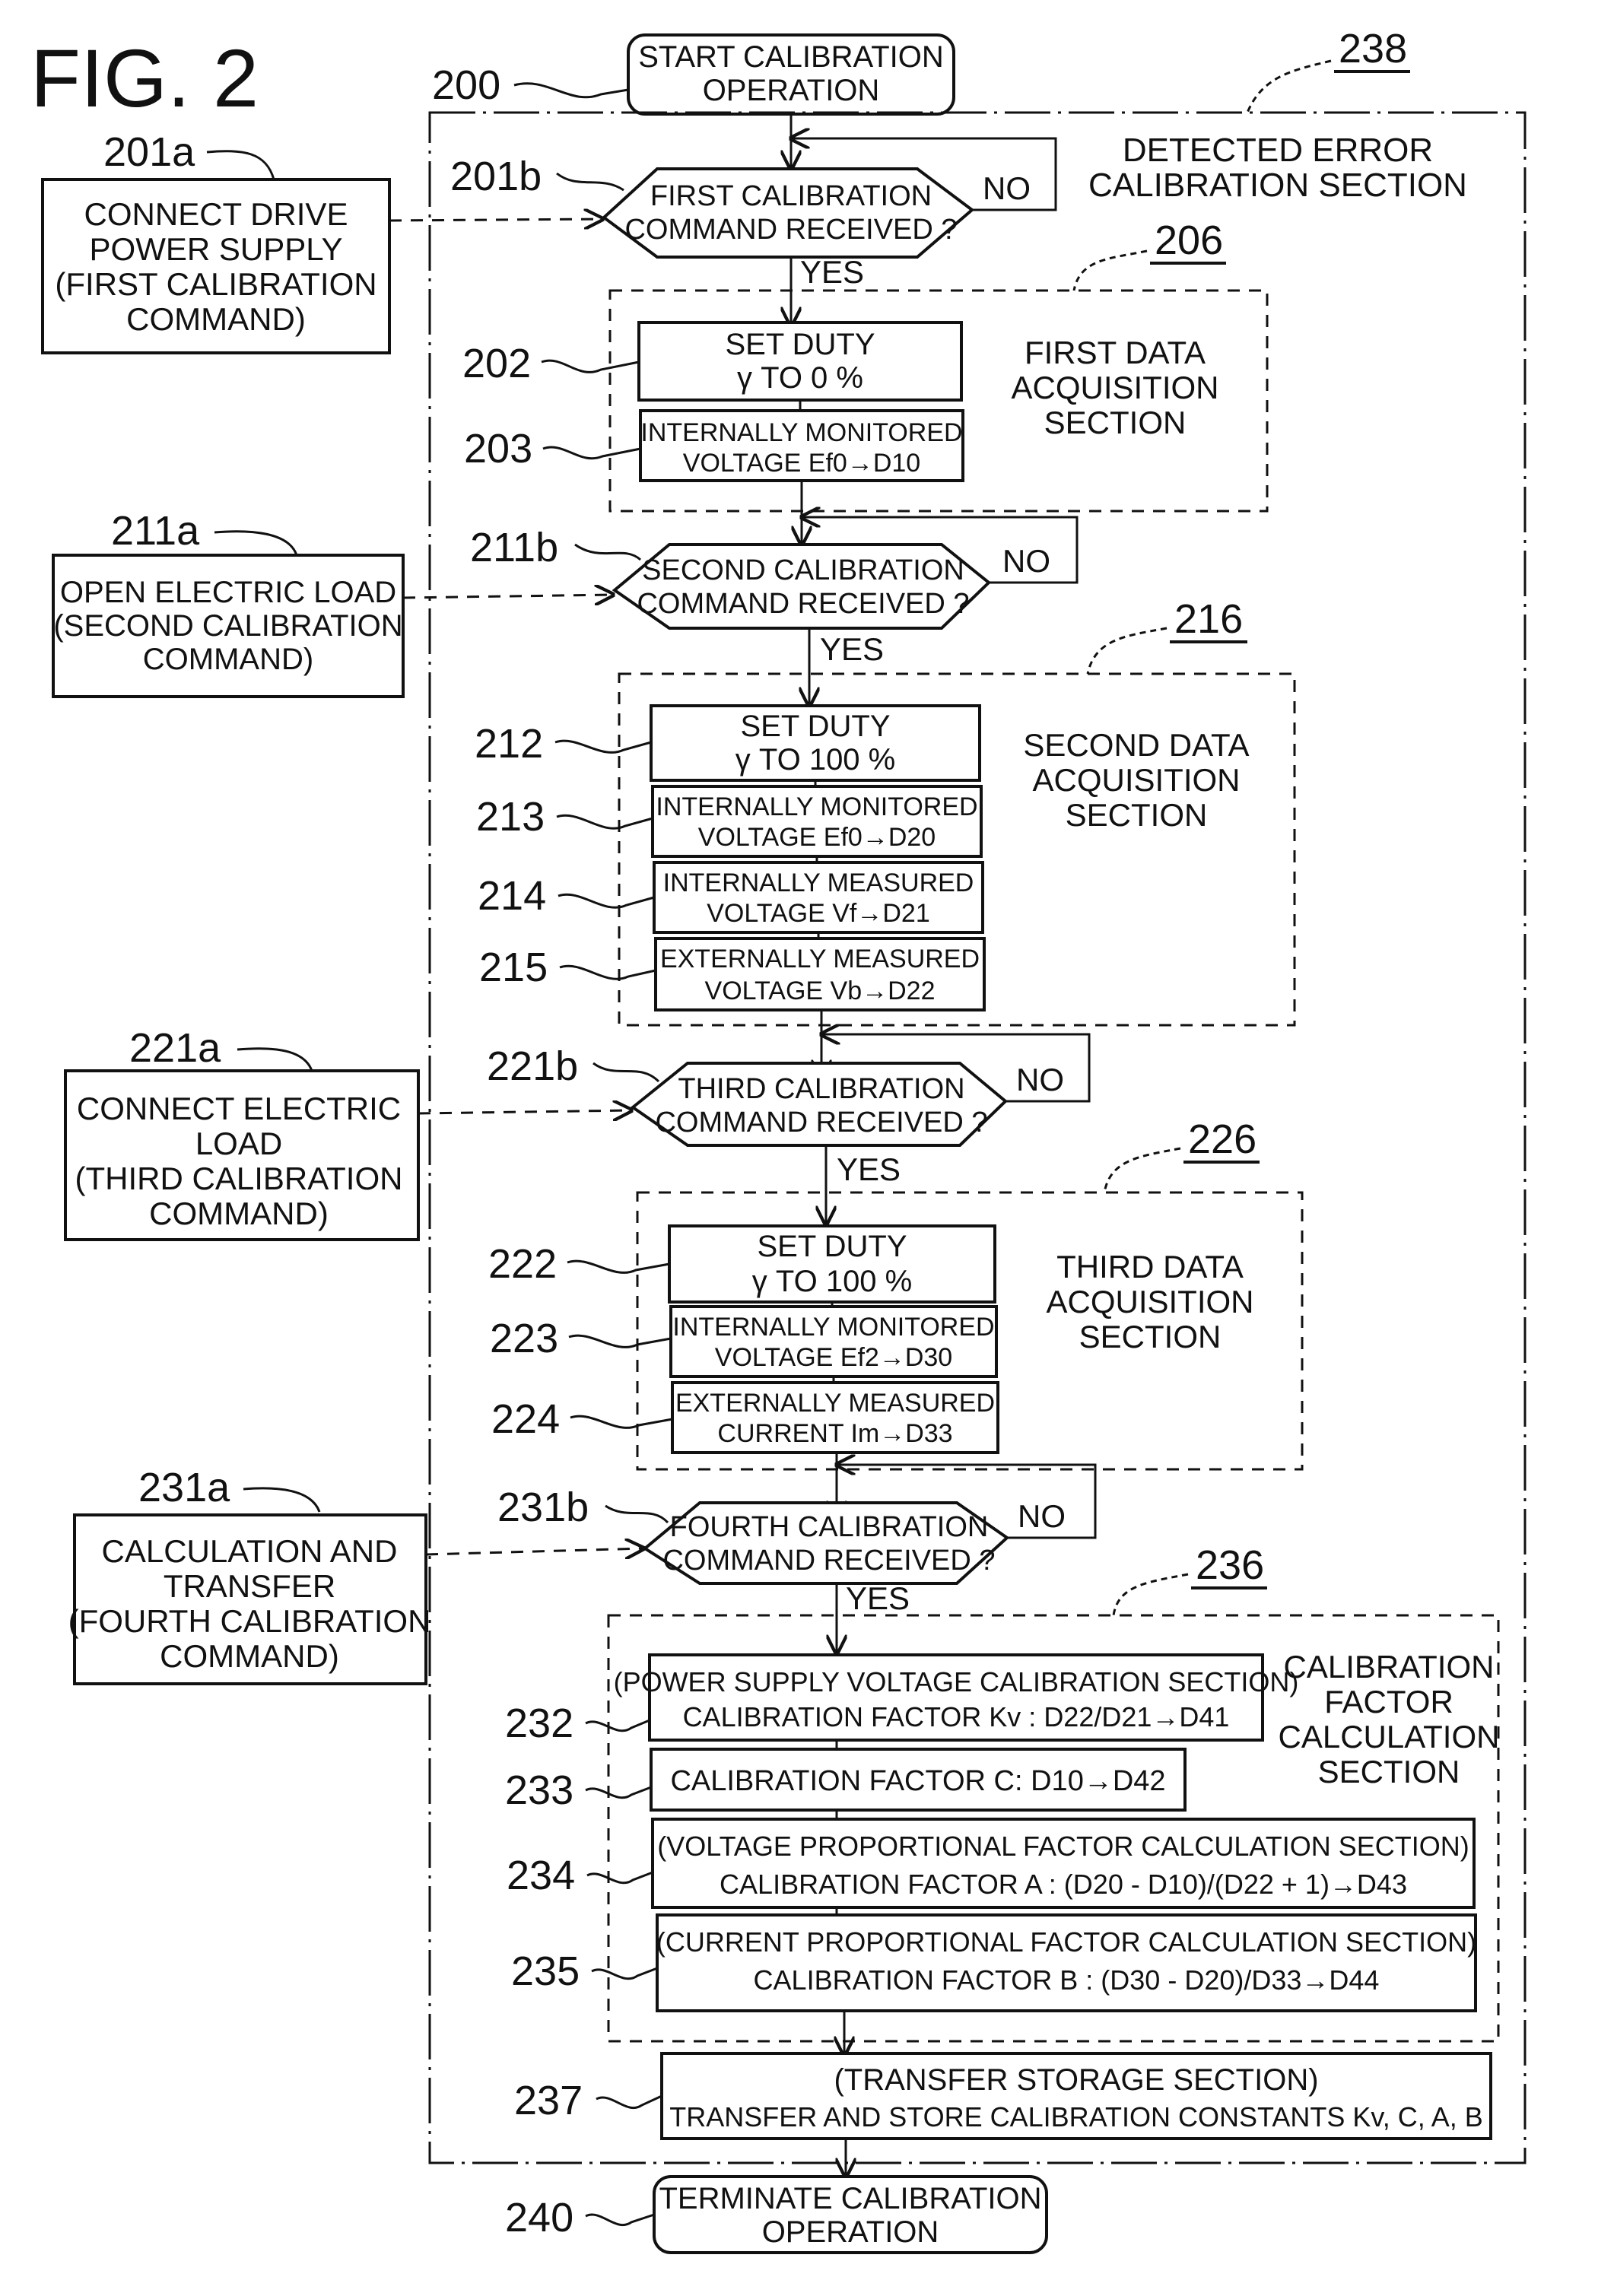 This screenshot has width=1598, height=2296. I want to click on decision-211b-line-2: COMMAND RECEIVED ?, so click(803, 604).